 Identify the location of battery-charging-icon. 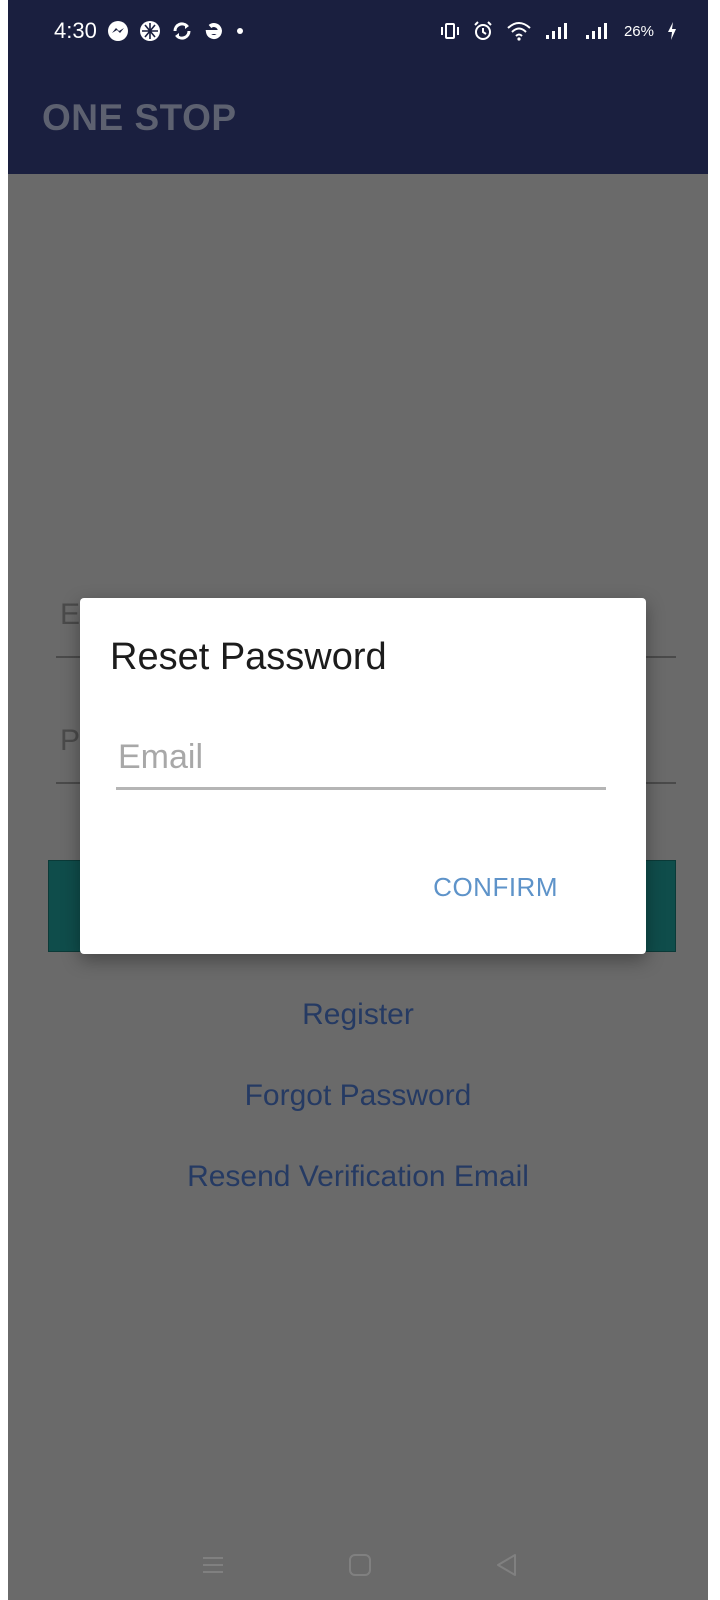
(672, 31).